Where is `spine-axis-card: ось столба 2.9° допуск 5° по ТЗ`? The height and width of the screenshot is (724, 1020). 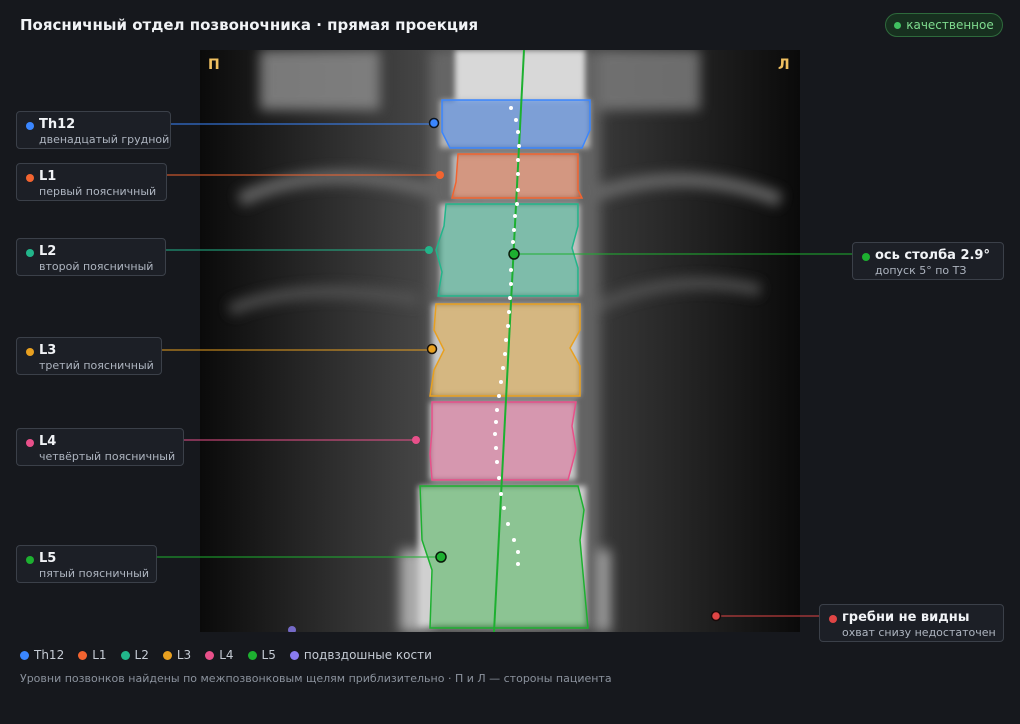
spine-axis-card: ось столба 2.9° допуск 5° по ТЗ is located at coordinates (928, 261).